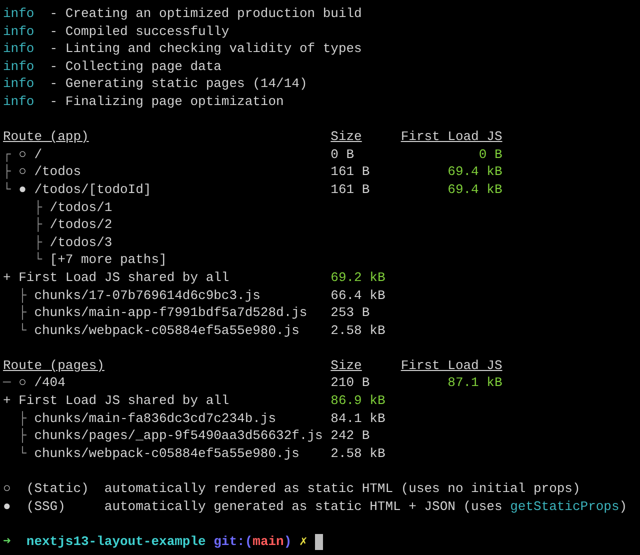 The width and height of the screenshot is (640, 555). Describe the element at coordinates (108, 260) in the screenshot. I see `route-path: [+7 more paths]` at that location.